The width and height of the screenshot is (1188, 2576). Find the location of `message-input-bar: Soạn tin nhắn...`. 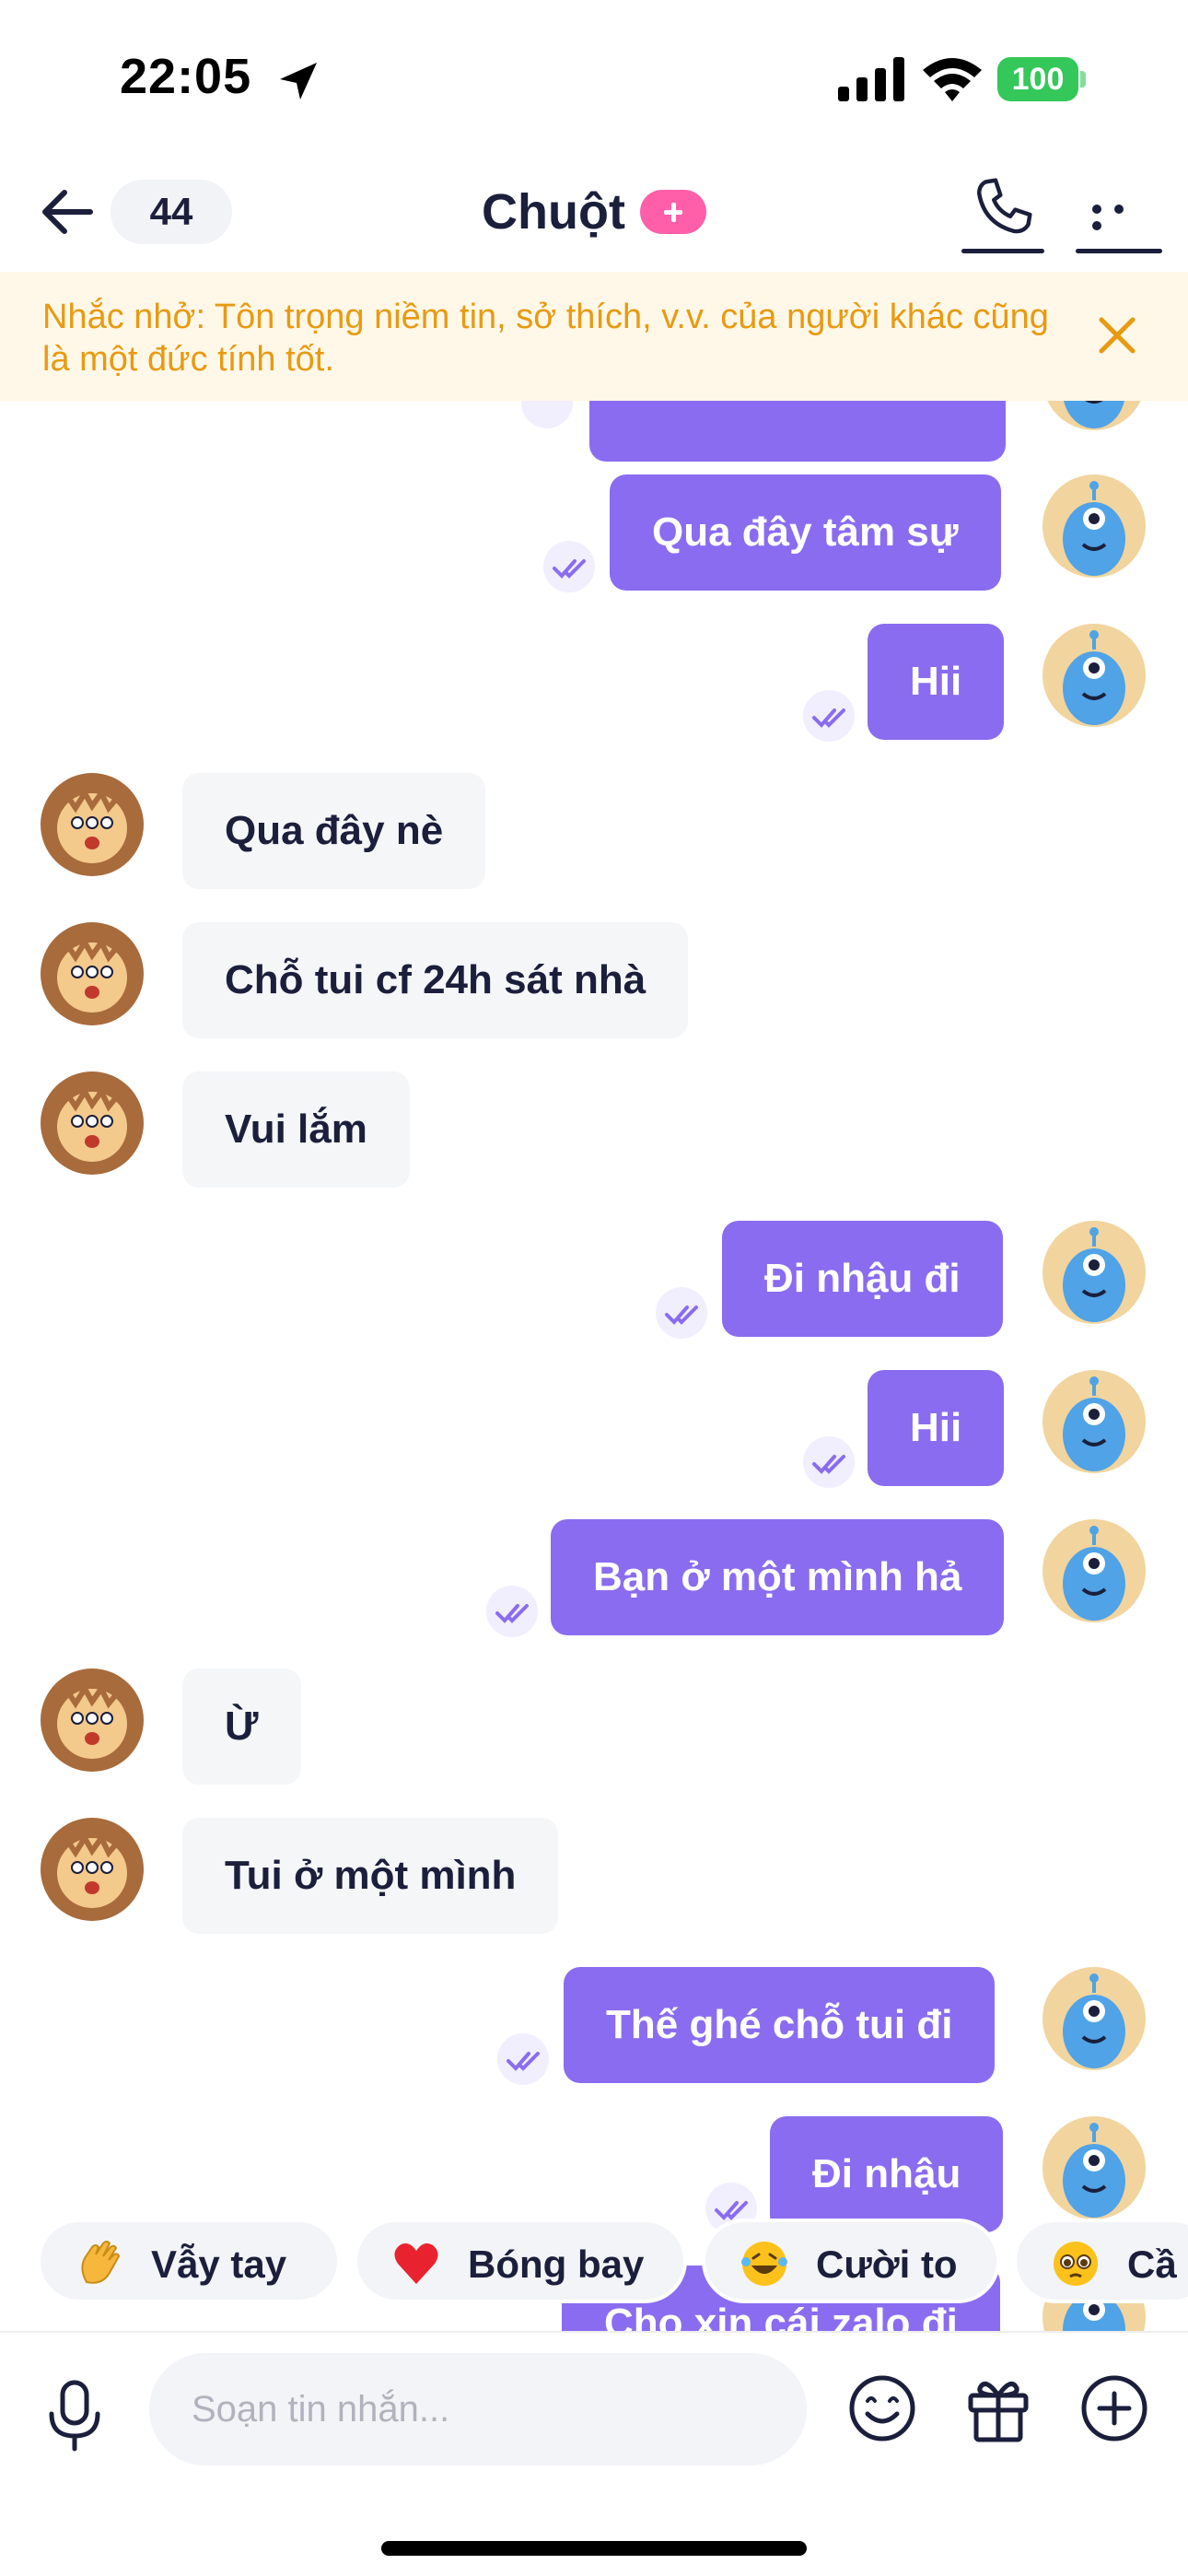

message-input-bar: Soạn tin nhắn... is located at coordinates (594, 2453).